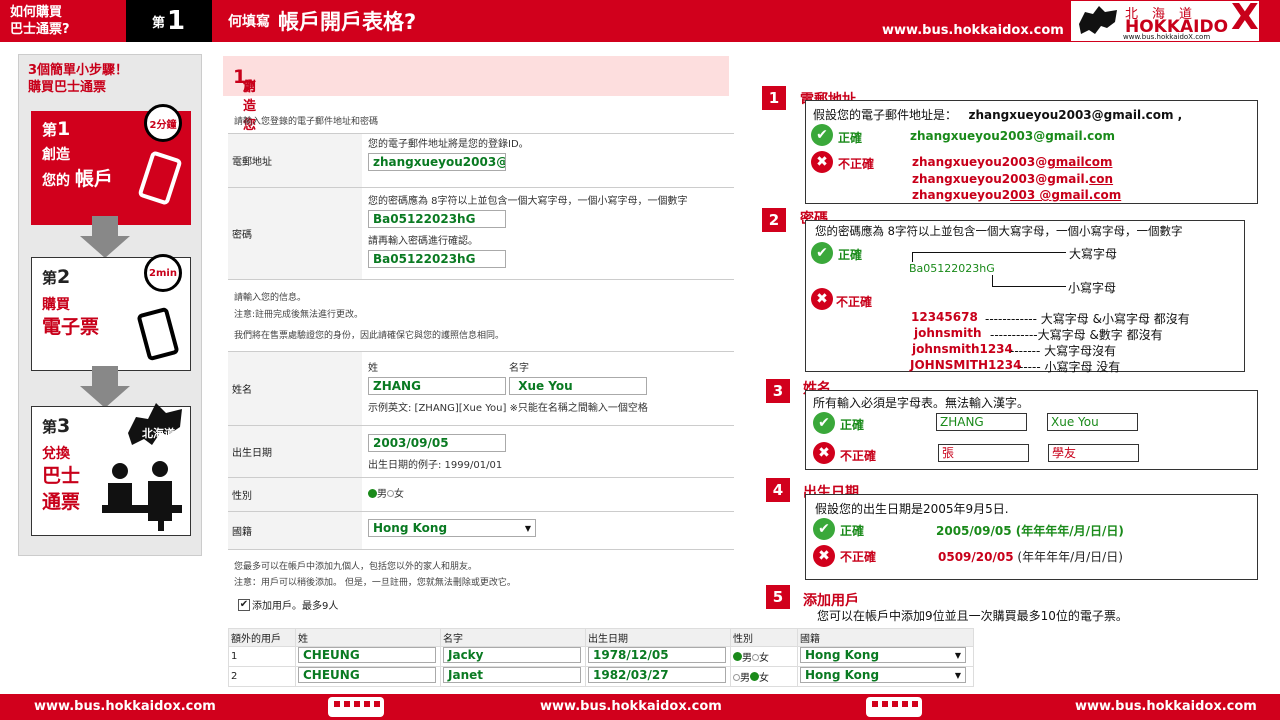  I want to click on guide4-number: 4, so click(778, 490).